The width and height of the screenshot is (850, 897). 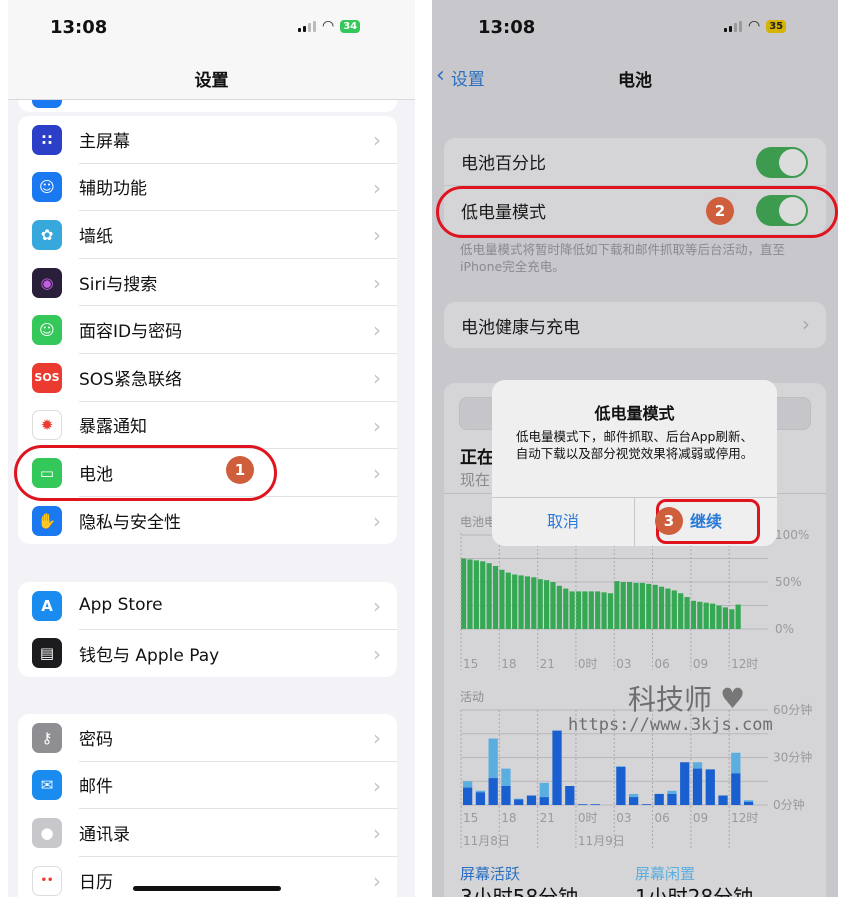 I want to click on settings-row: ✋ 隐私与安全性 ›, so click(x=207, y=521).